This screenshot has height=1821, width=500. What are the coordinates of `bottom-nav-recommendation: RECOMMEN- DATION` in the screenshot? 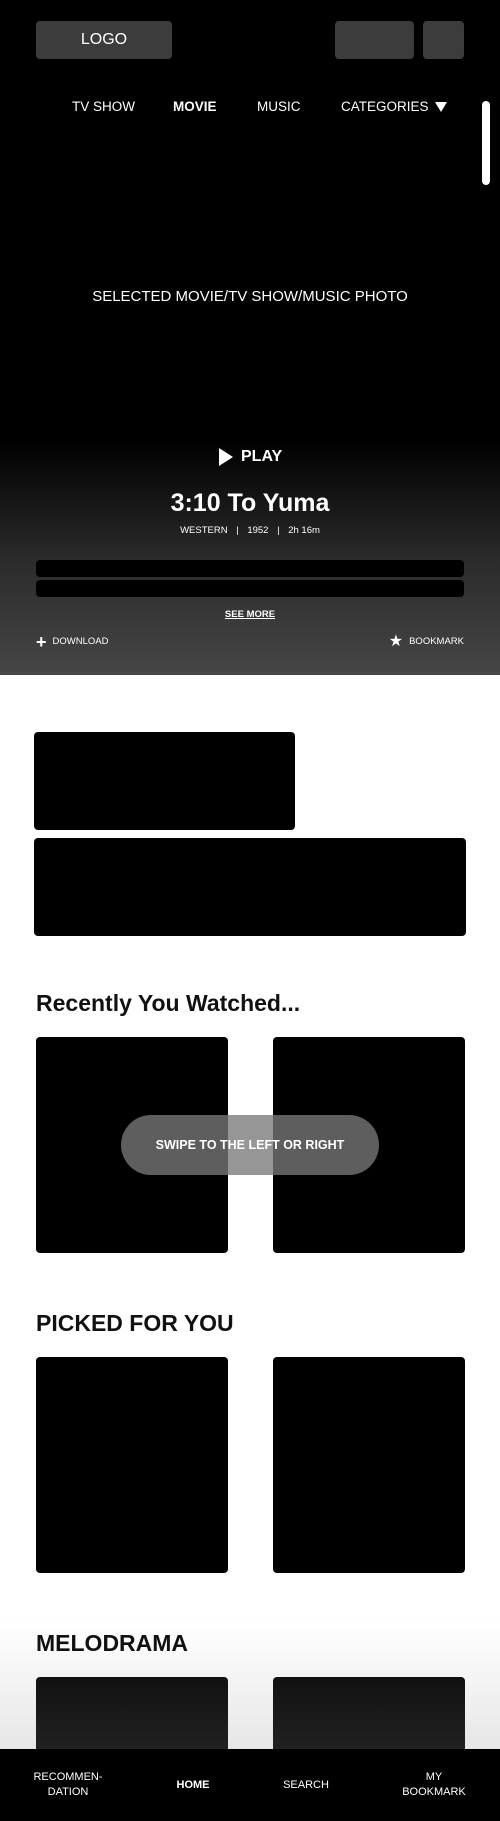 It's located at (68, 1785).